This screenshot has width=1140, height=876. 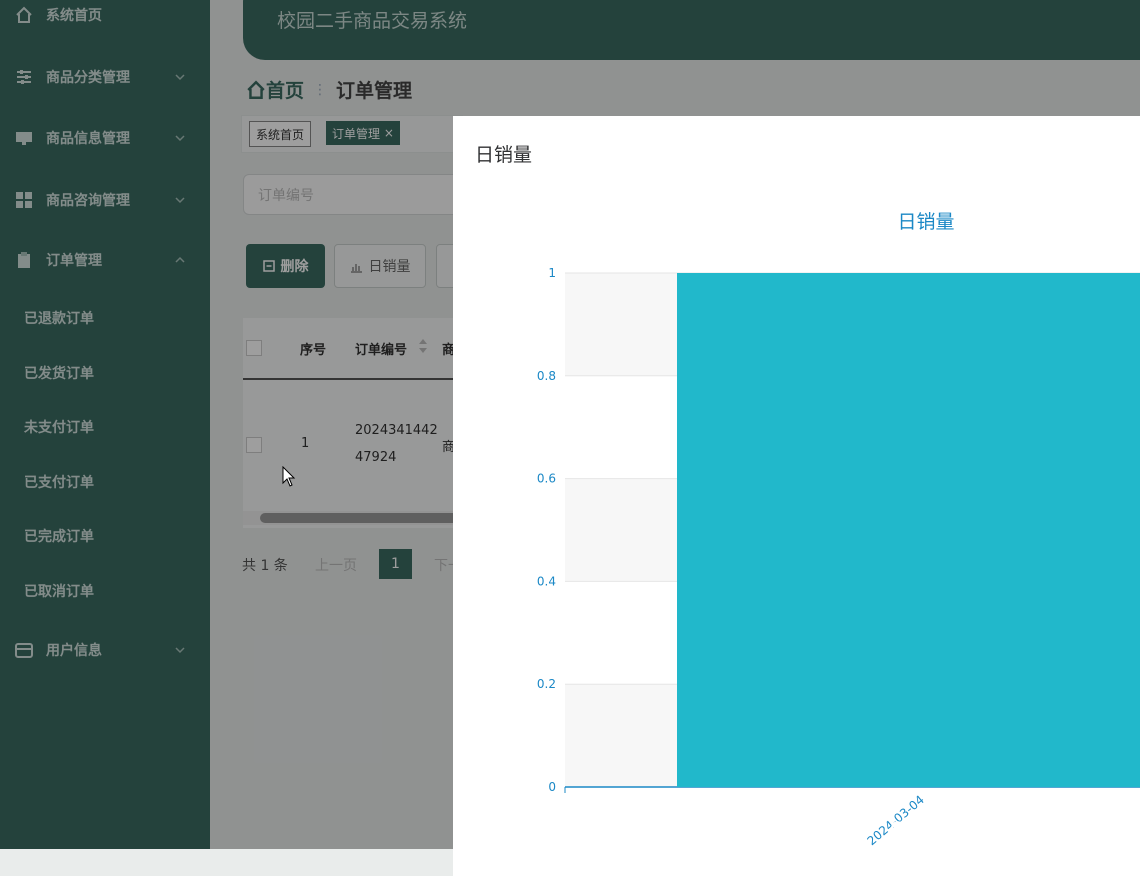 I want to click on y-tick-label: 0.6, so click(x=546, y=479).